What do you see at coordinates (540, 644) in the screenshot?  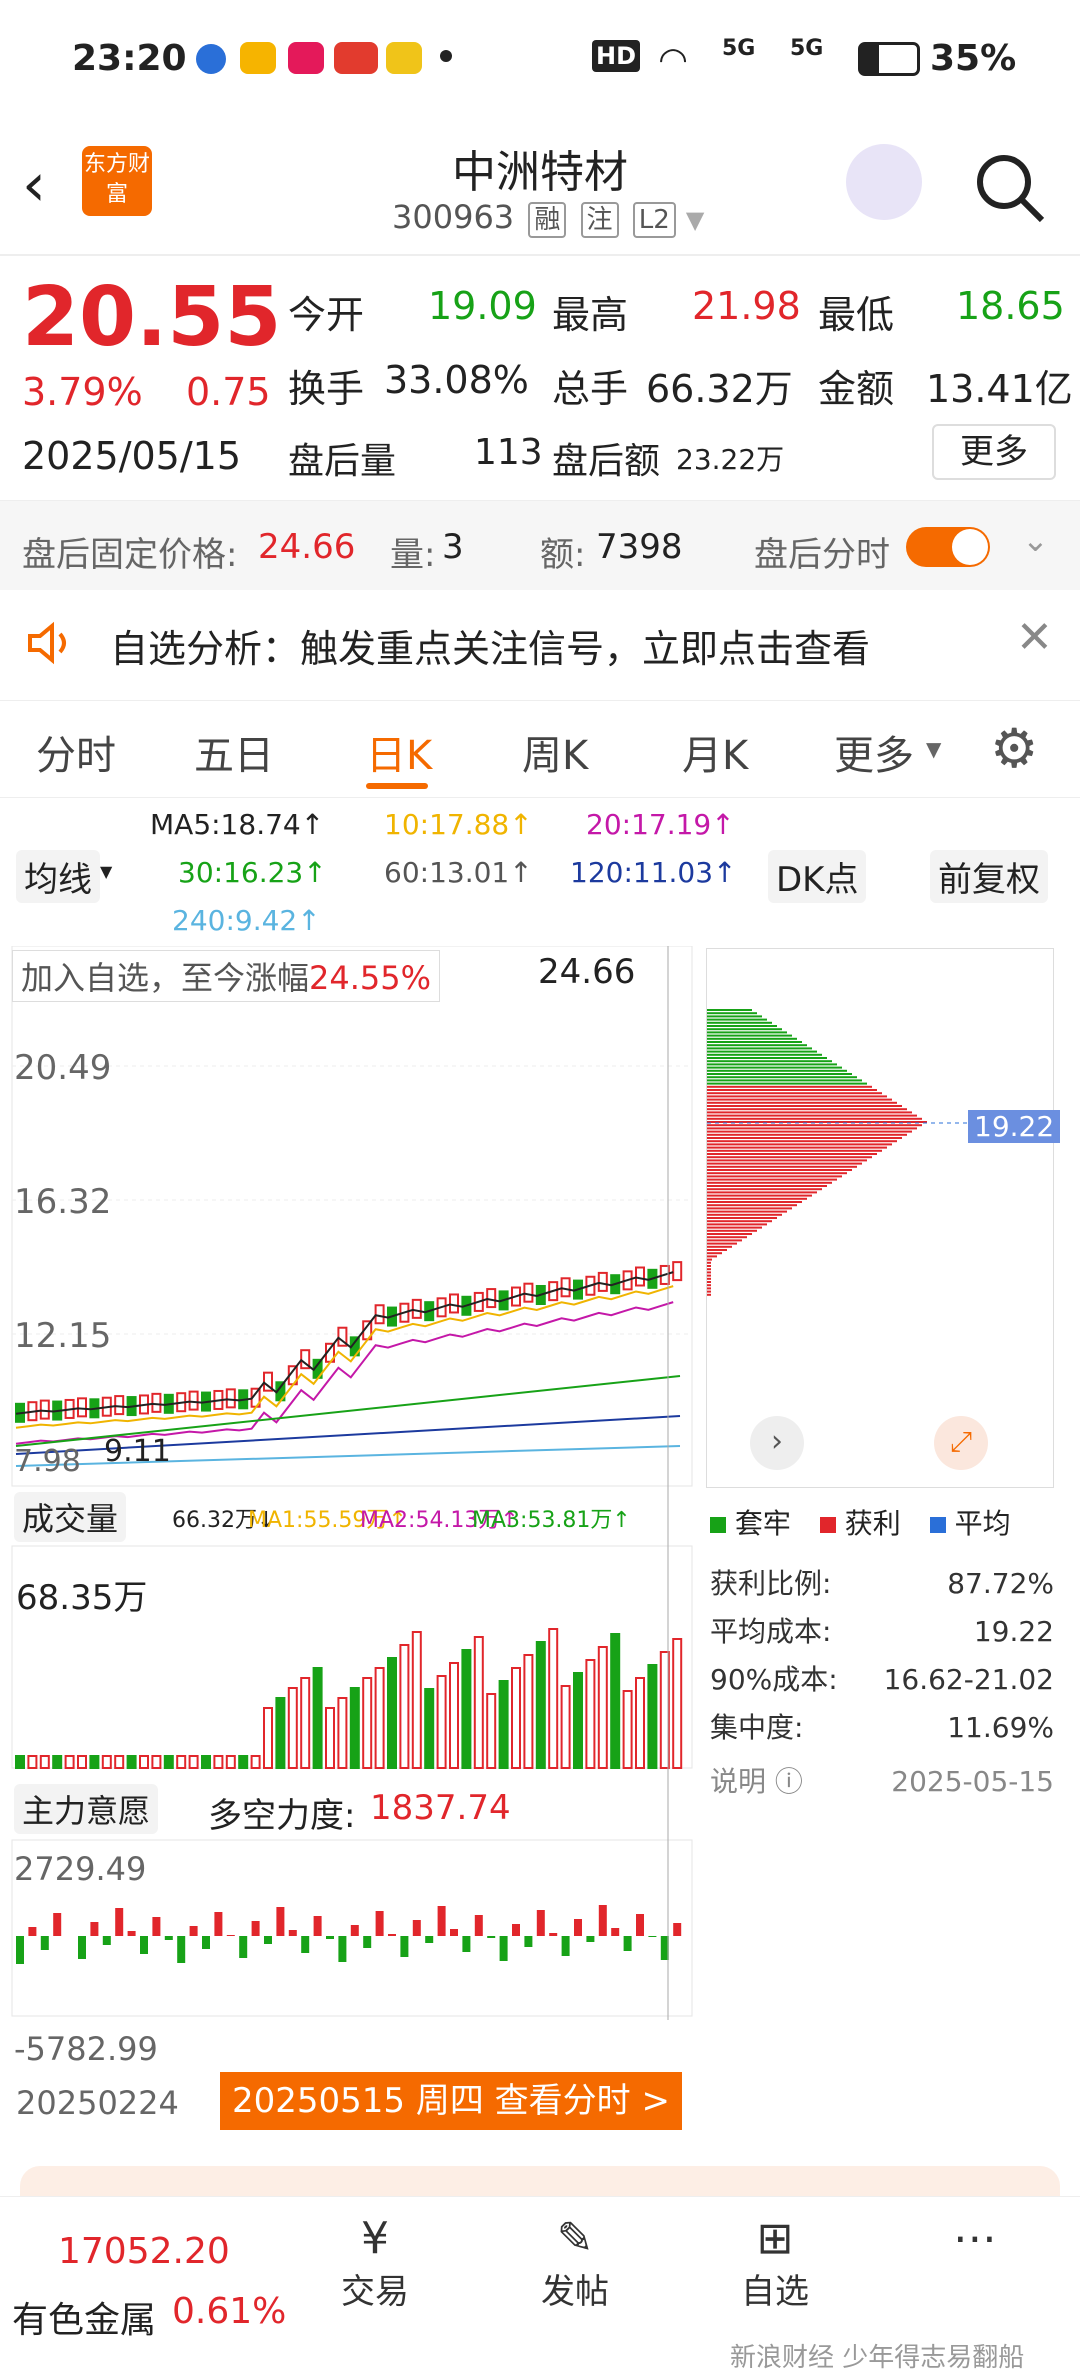 I see `signal-notice: 自选分析：触发重点关注信号，立即点击查看 ✕` at bounding box center [540, 644].